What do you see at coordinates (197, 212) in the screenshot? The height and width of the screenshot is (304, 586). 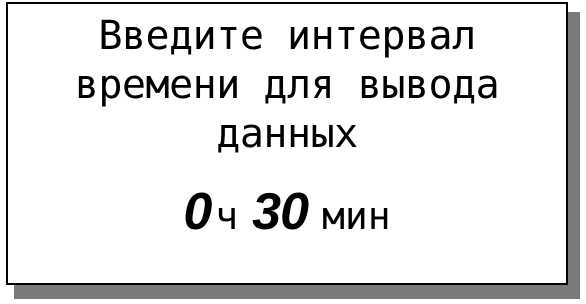 I see `hours-value-field: 0` at bounding box center [197, 212].